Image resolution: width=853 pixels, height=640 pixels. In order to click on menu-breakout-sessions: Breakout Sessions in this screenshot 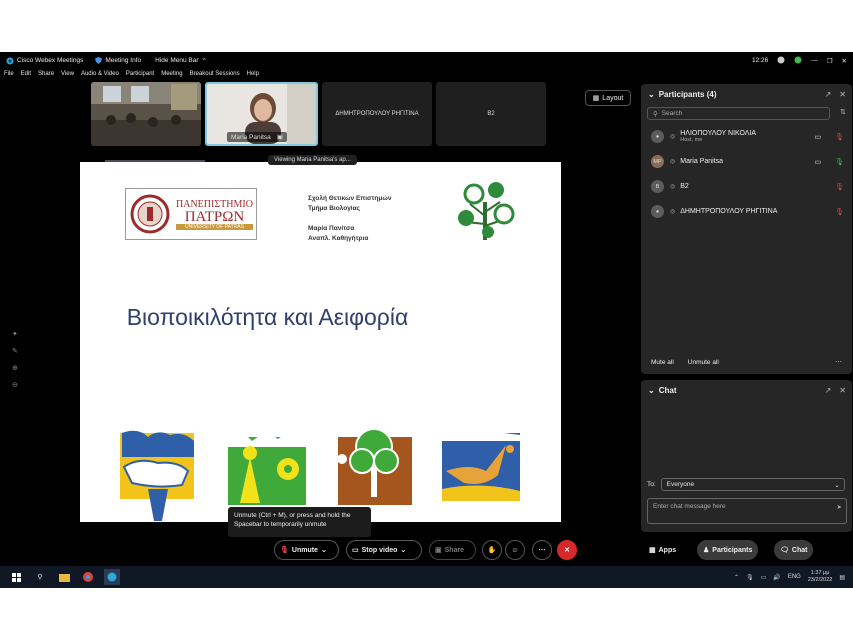, I will do `click(215, 76)`.